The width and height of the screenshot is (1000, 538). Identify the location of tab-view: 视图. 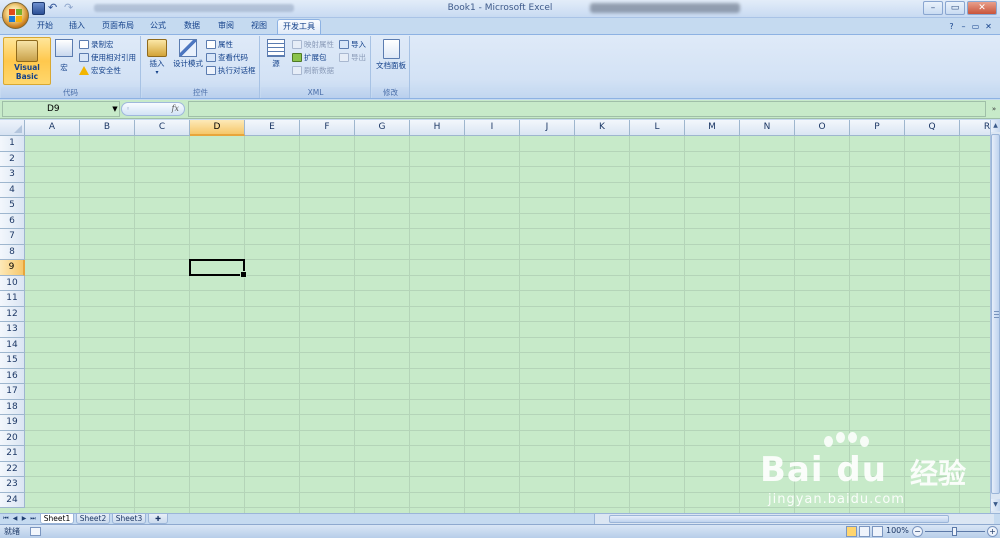
(259, 26).